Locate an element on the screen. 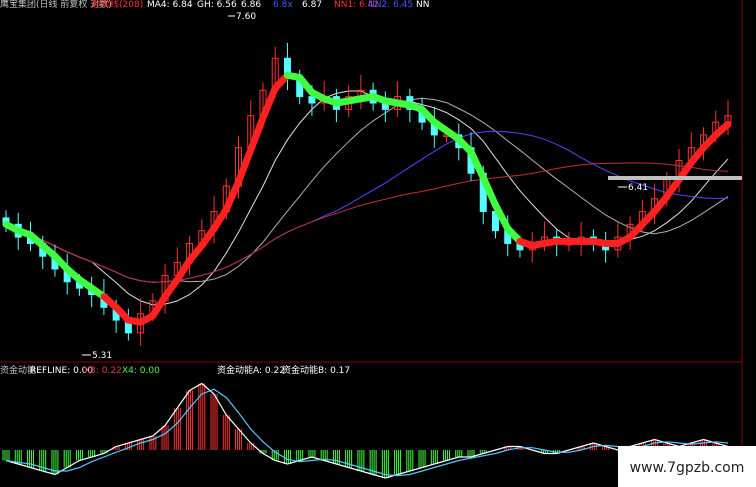 The height and width of the screenshot is (487, 756). value-6-86: 6.86 is located at coordinates (251, 5).